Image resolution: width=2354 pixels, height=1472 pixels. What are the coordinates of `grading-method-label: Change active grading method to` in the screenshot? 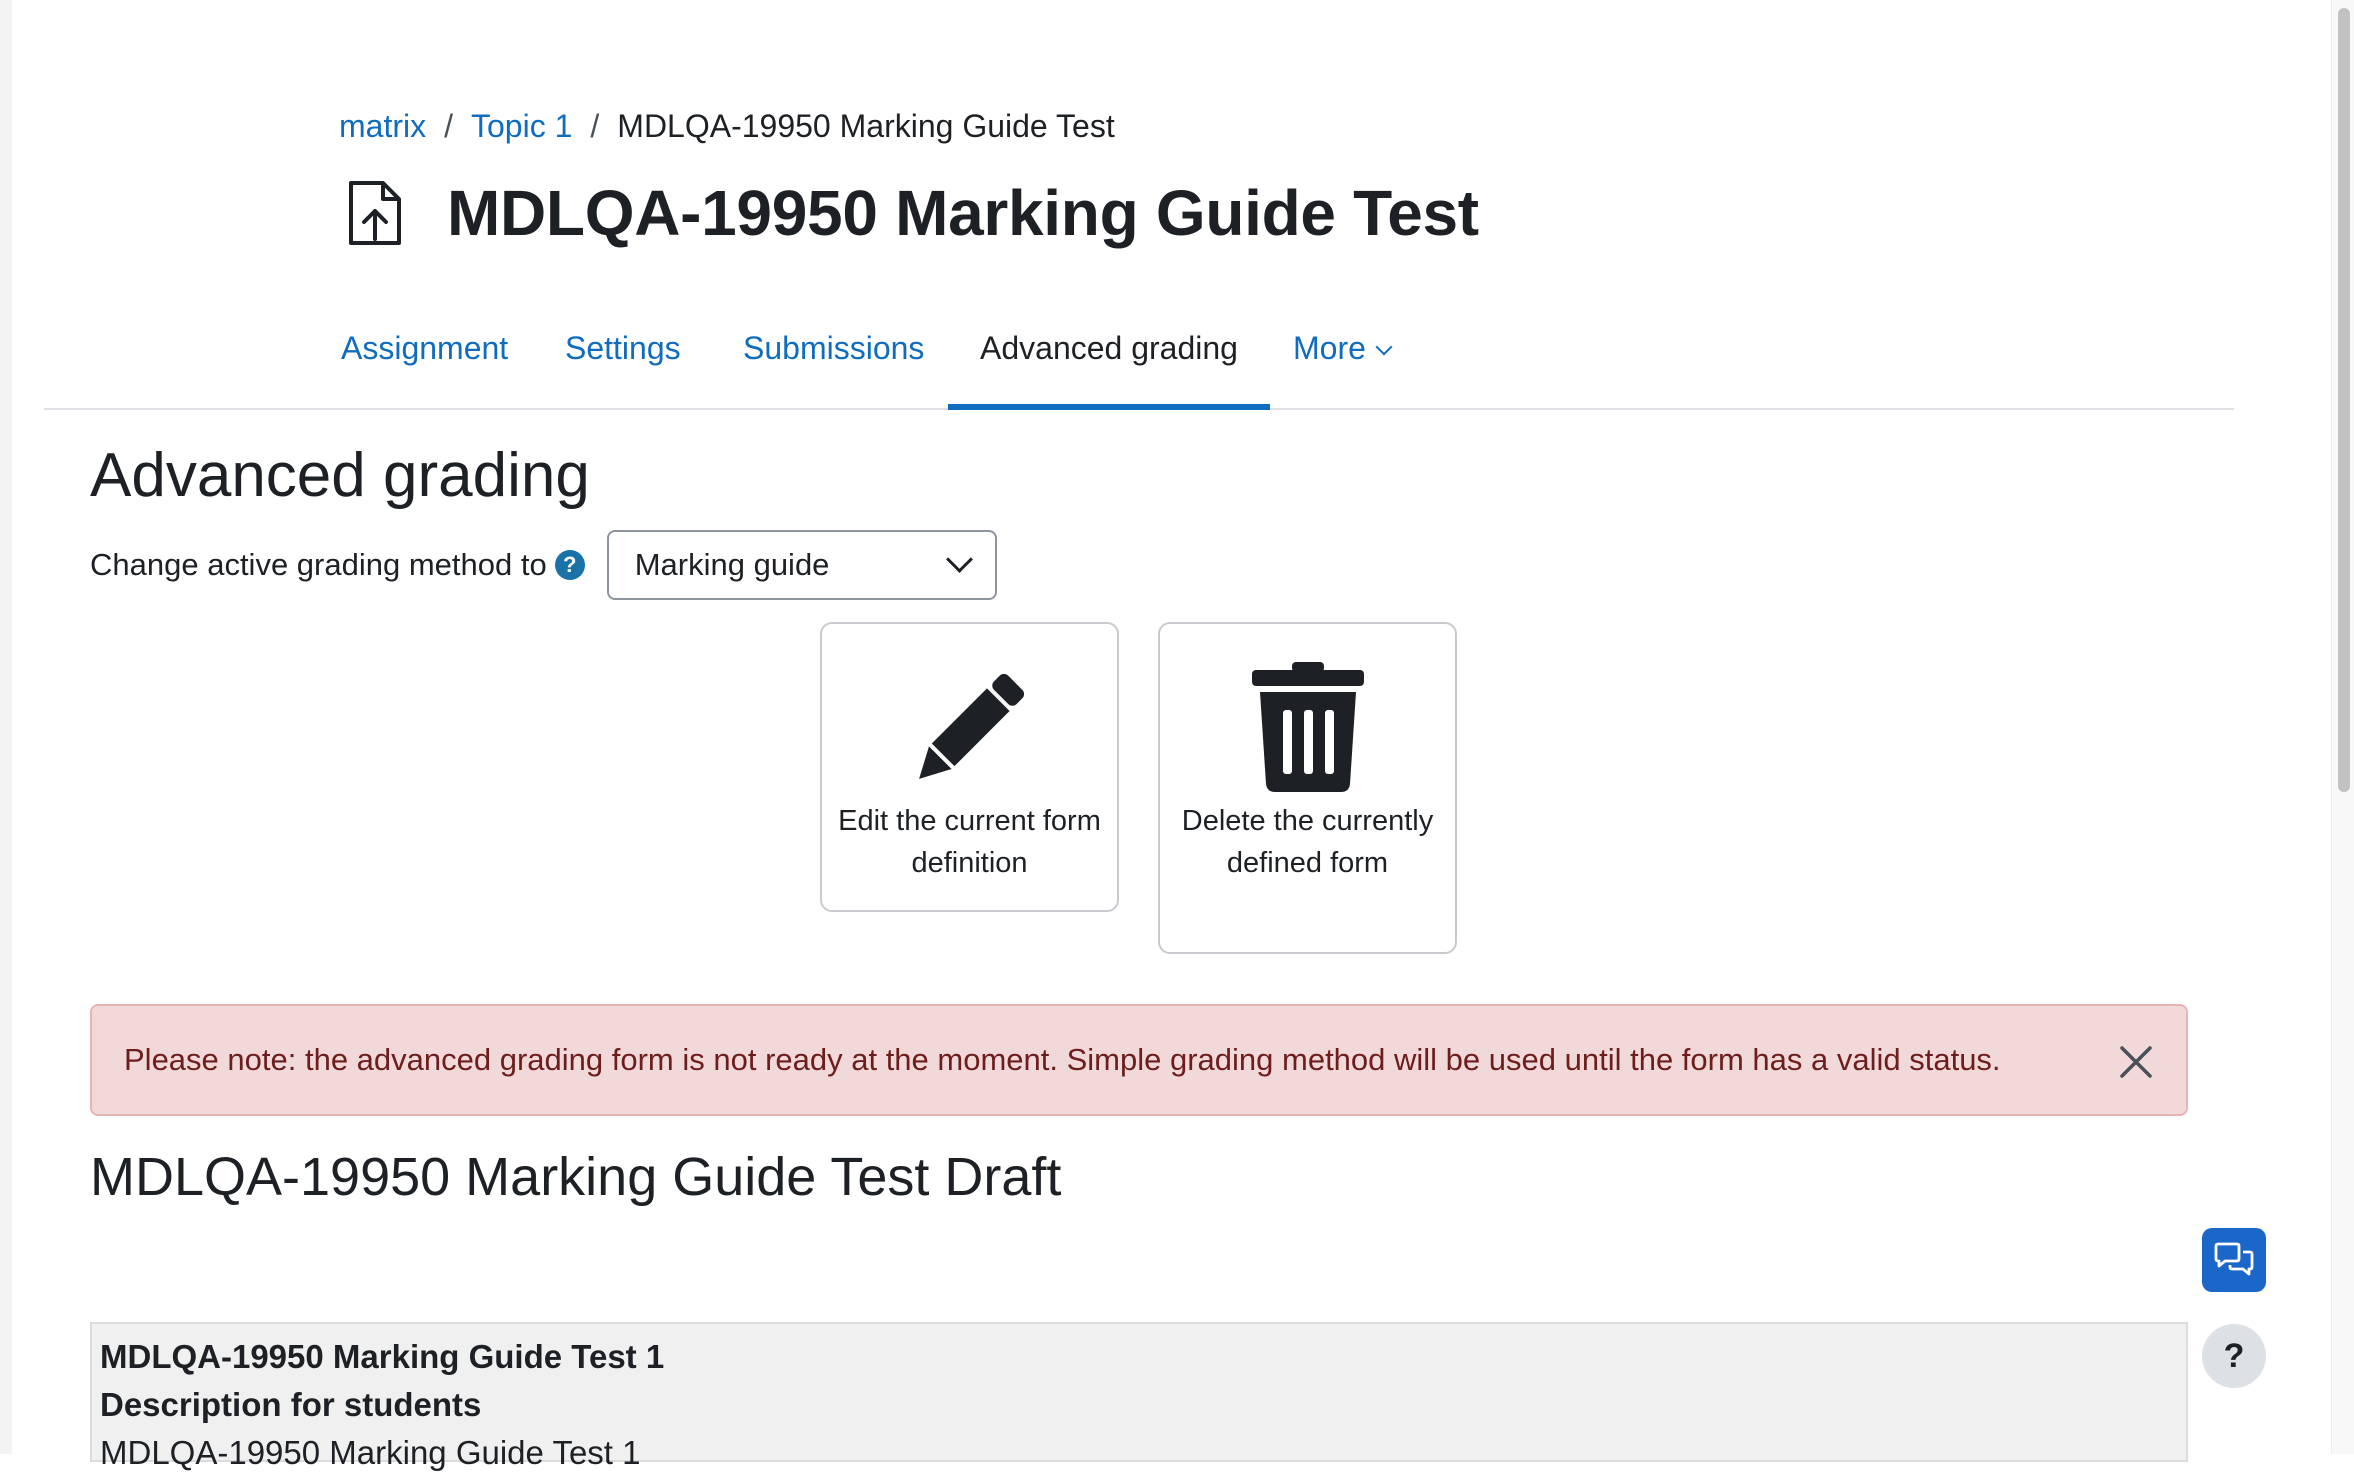 It's located at (318, 564).